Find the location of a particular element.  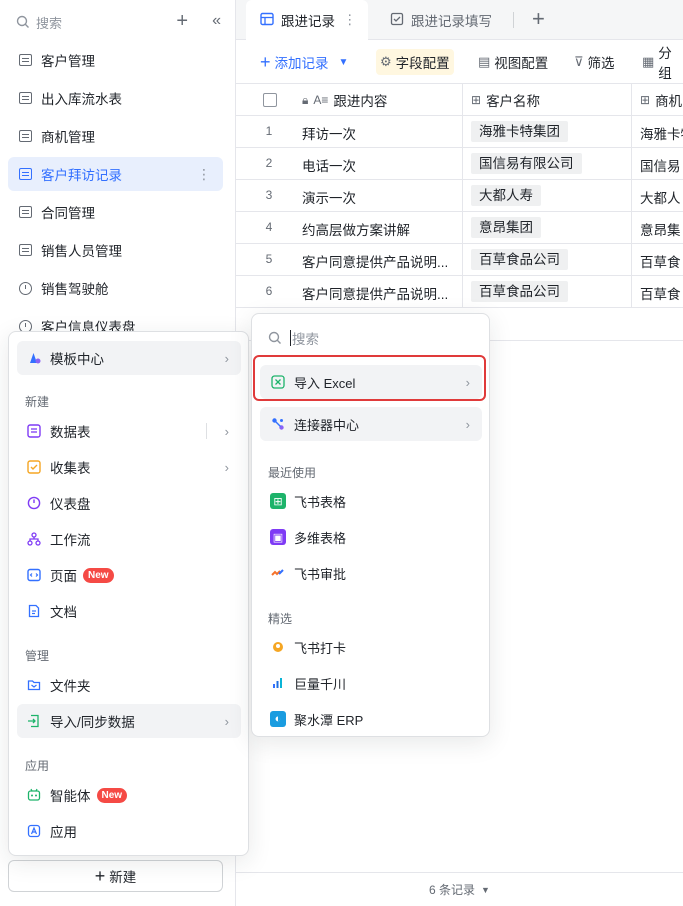

filter-icon: ⊽ is located at coordinates (579, 61).